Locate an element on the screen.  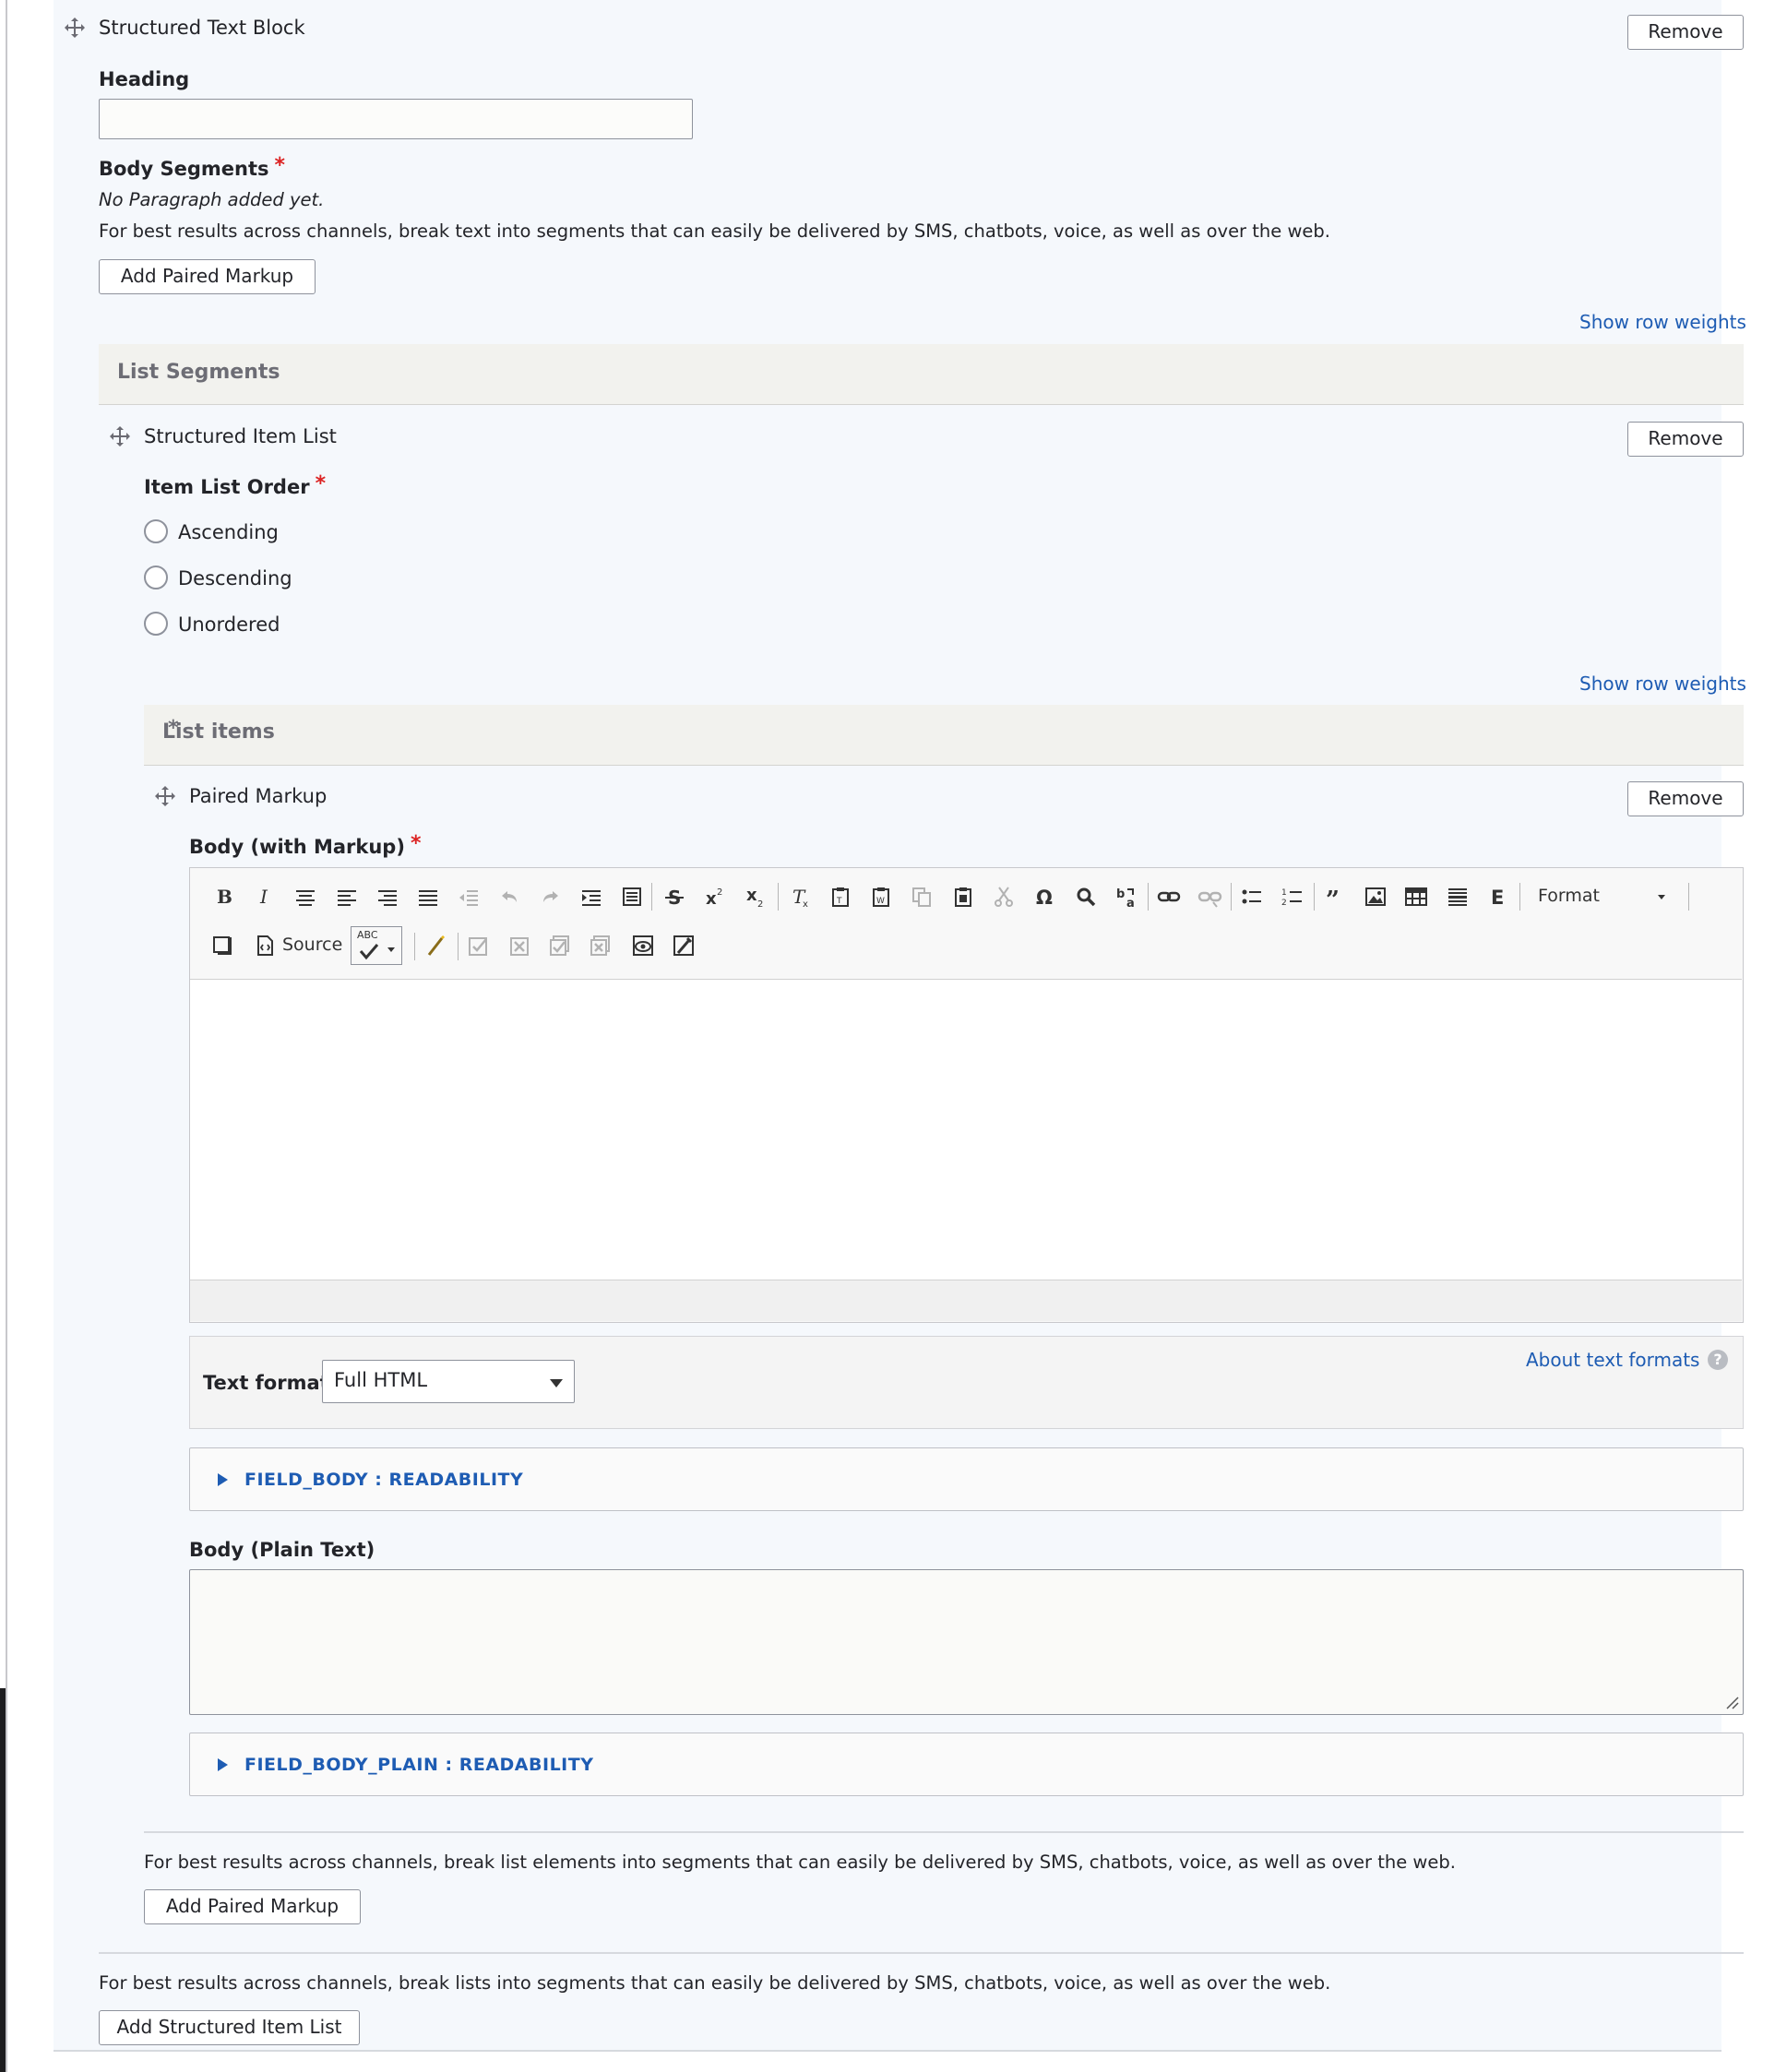
find-icon is located at coordinates (1085, 896).